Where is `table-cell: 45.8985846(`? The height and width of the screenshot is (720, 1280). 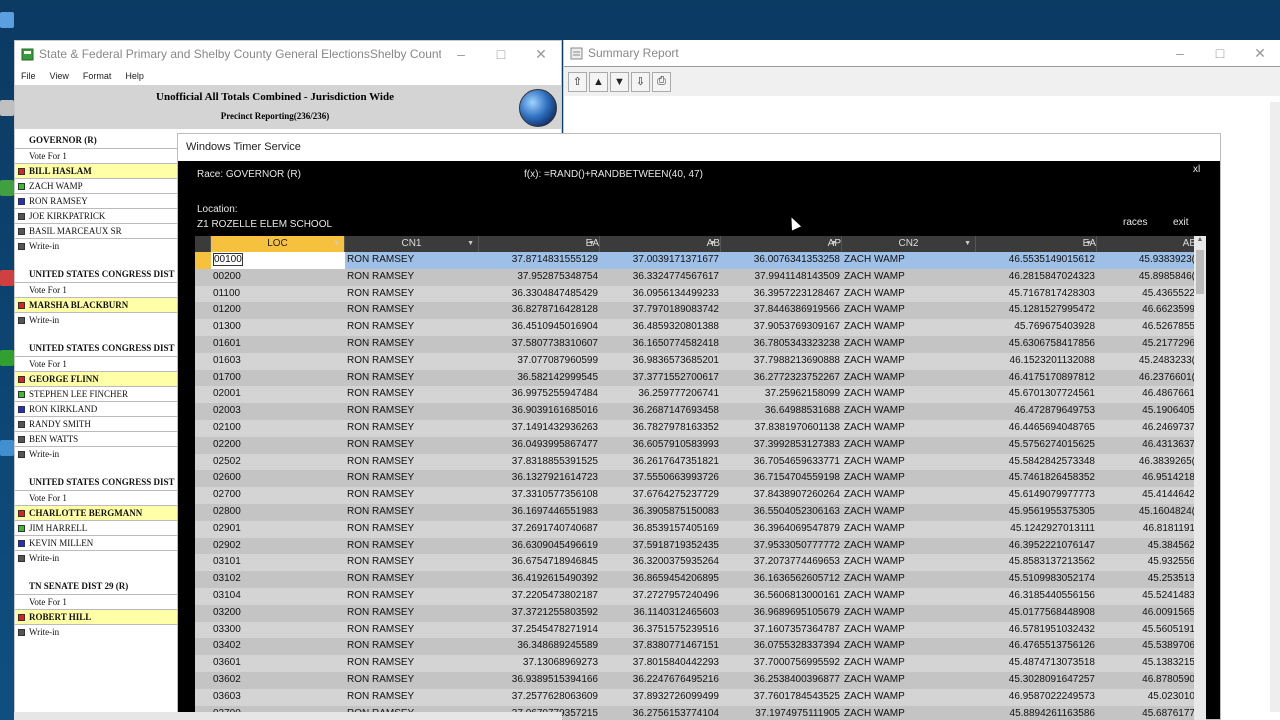
table-cell: 45.8985846( is located at coordinates (1147, 277).